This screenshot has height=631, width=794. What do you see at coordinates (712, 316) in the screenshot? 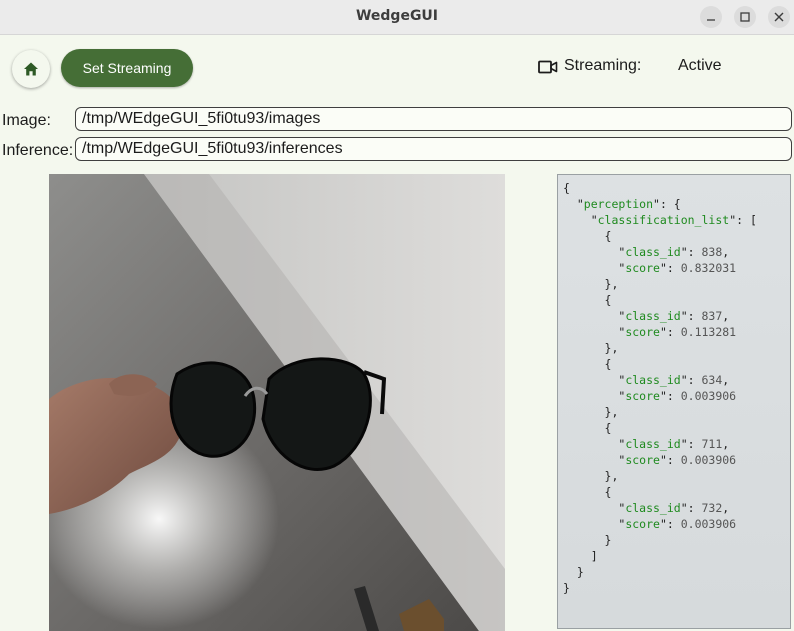
I see `class-id-value: 837` at bounding box center [712, 316].